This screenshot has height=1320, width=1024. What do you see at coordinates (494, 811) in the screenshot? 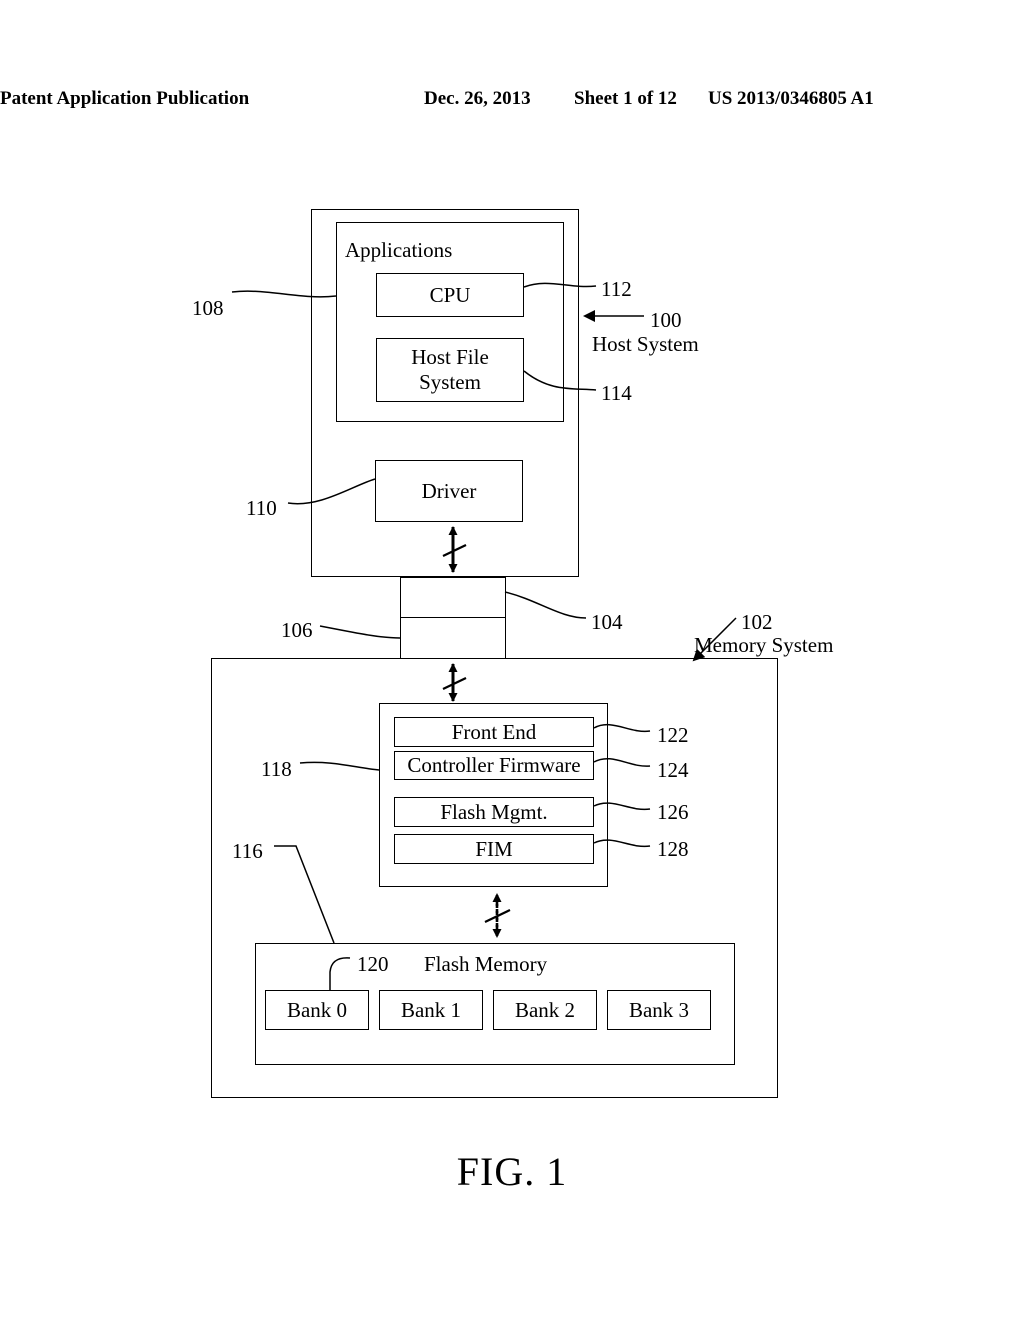
I see `flash-mgmt-label: Flash Mgmt.` at bounding box center [494, 811].